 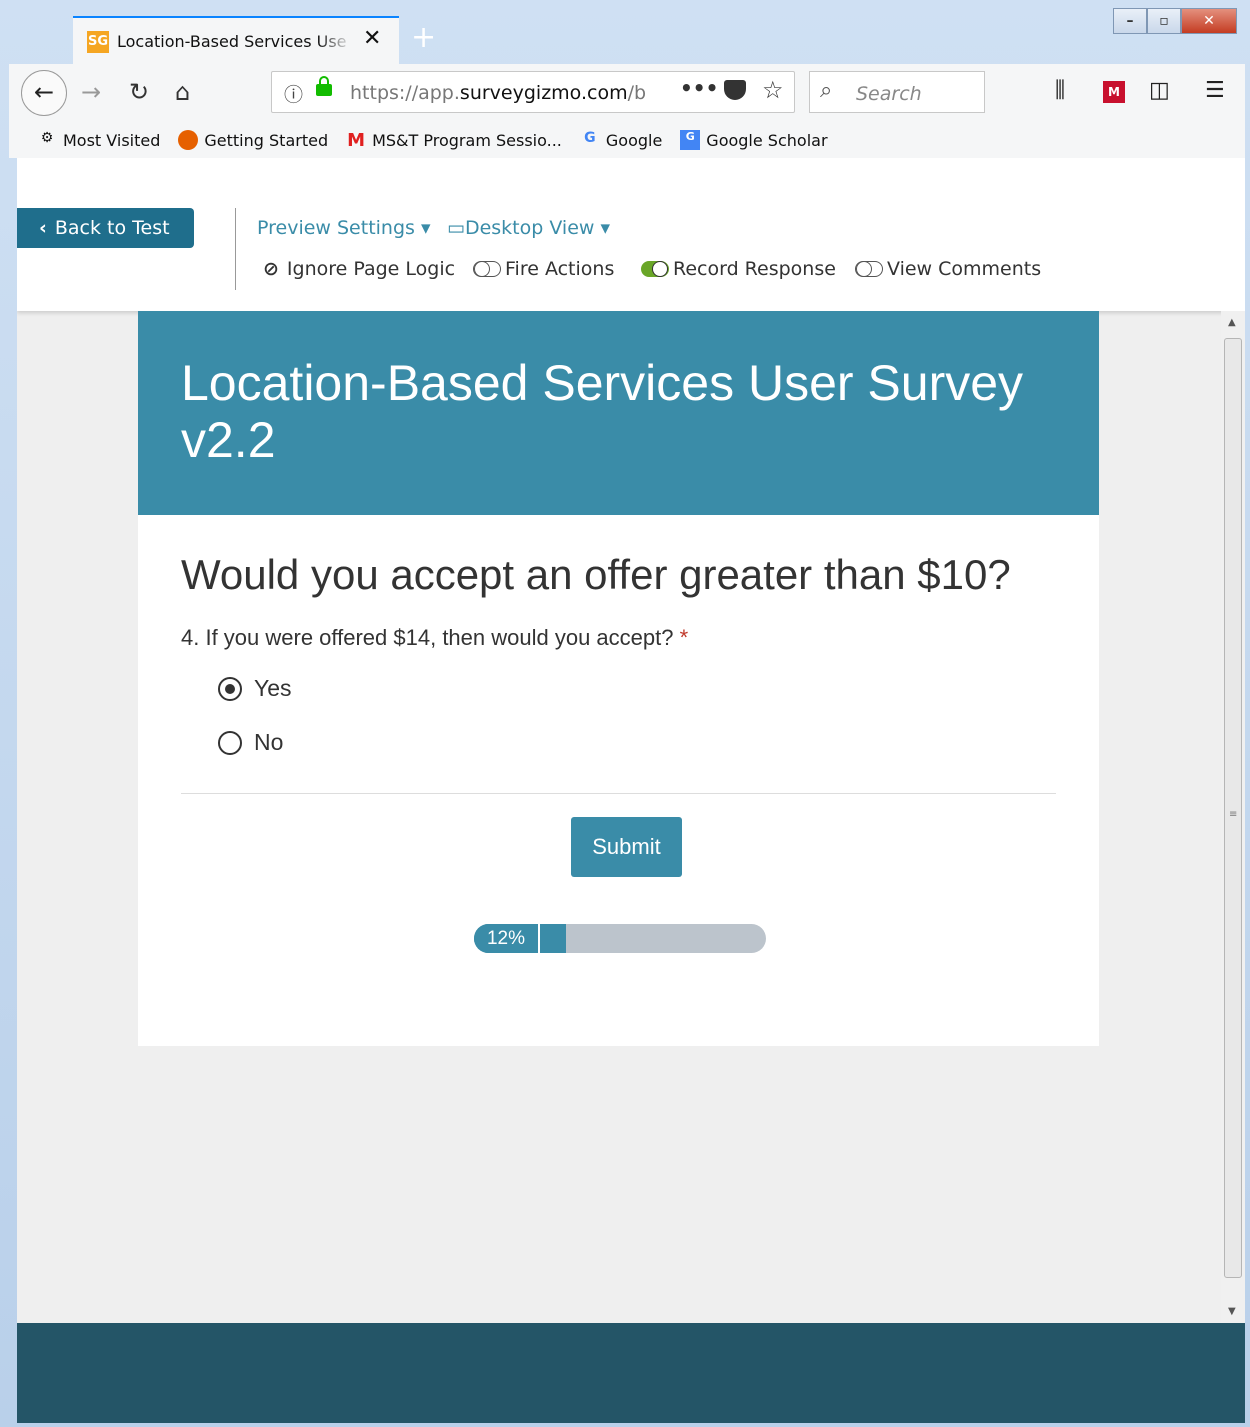 What do you see at coordinates (618, 793) in the screenshot?
I see `divider` at bounding box center [618, 793].